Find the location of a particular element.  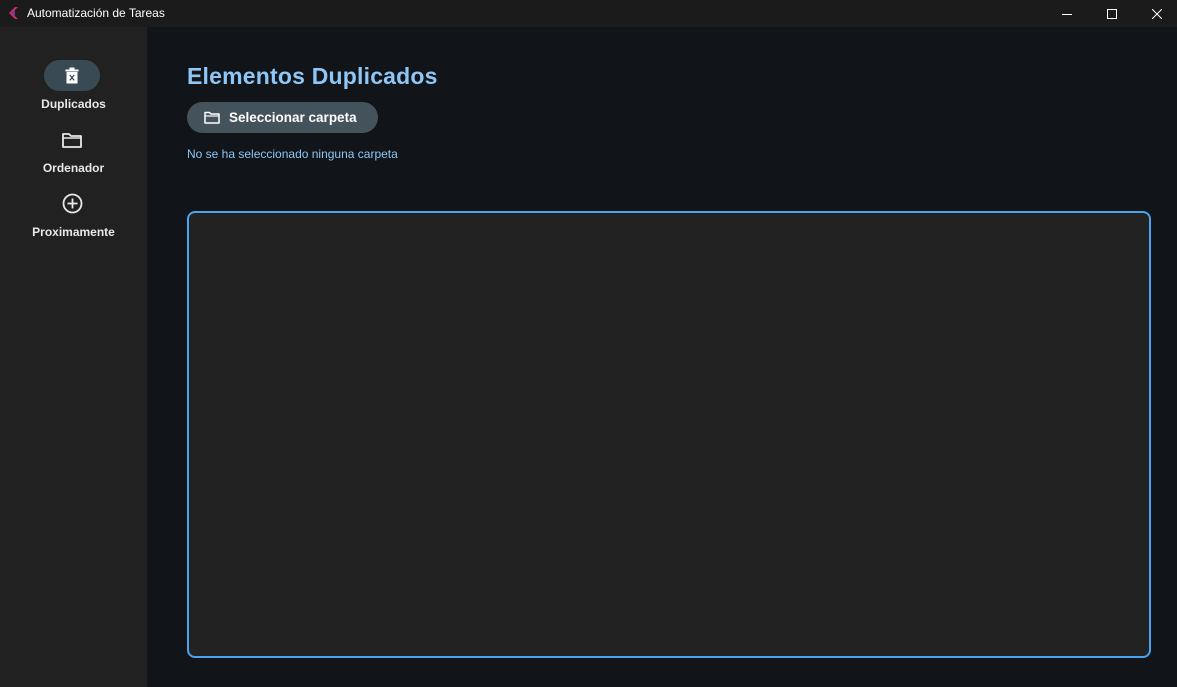

window-title: Automatización de Tareas is located at coordinates (96, 13).